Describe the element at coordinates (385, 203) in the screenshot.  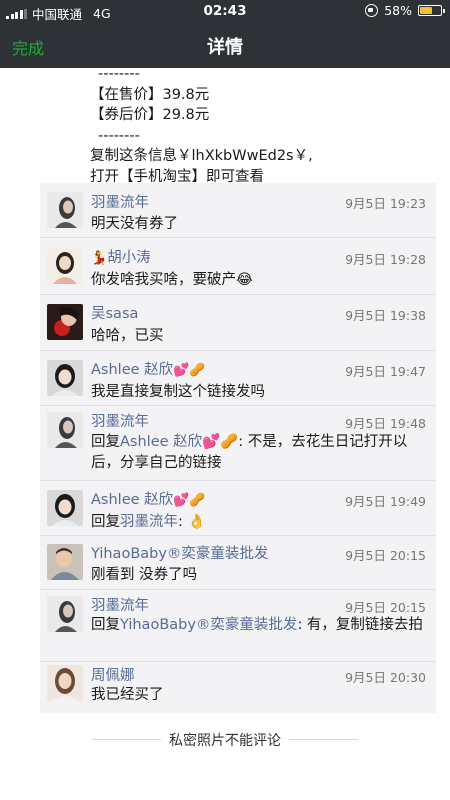
I see `comment-time: 9月5日 19:23` at that location.